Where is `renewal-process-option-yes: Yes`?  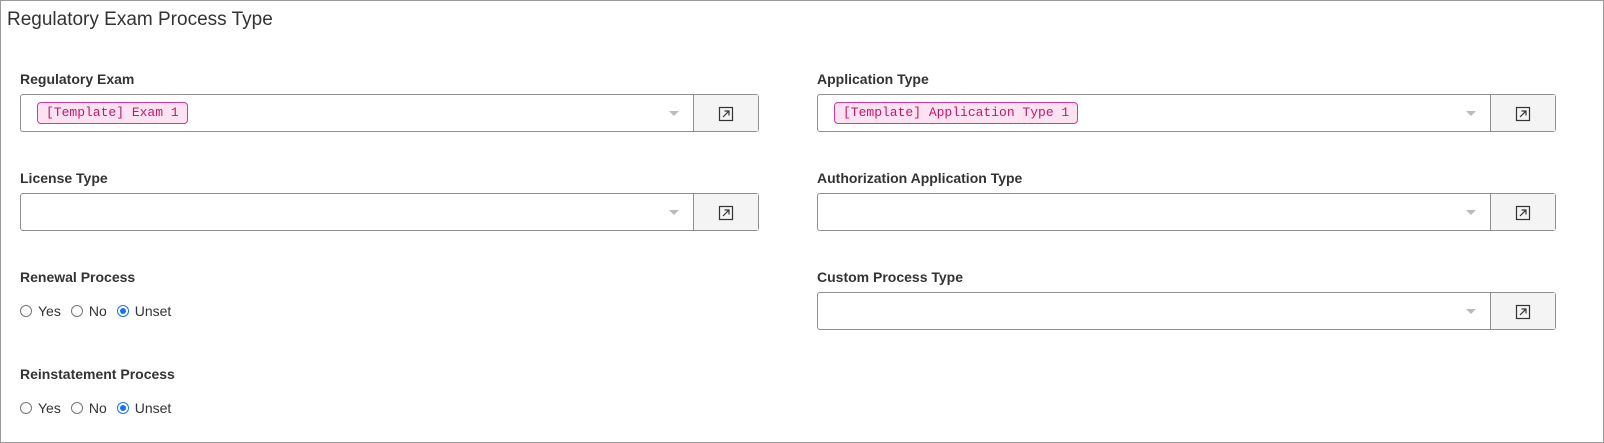
renewal-process-option-yes: Yes is located at coordinates (40, 311).